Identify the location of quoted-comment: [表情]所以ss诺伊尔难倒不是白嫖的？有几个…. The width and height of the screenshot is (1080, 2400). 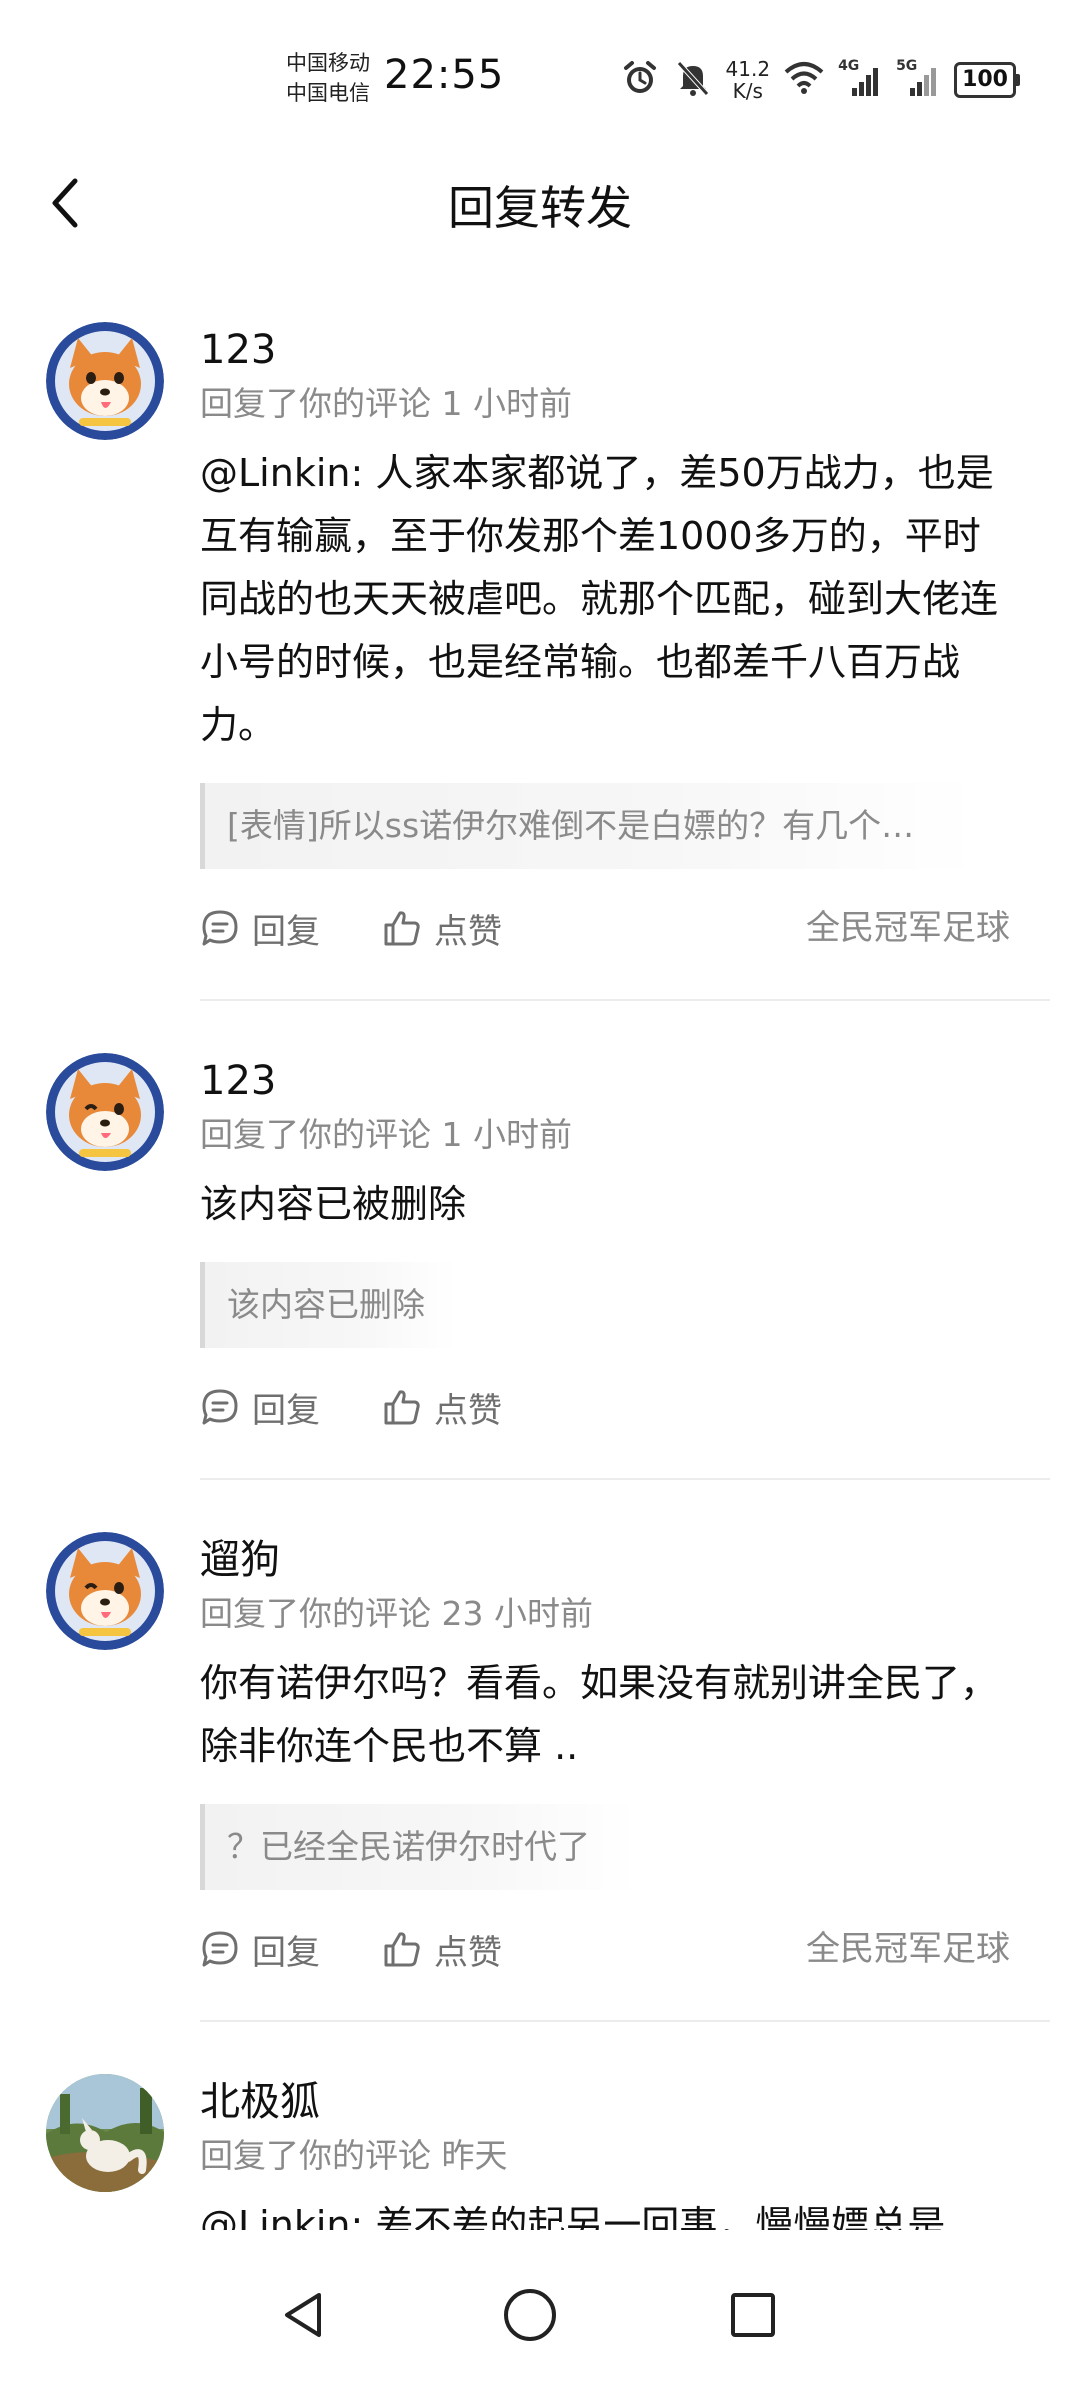
(588, 826).